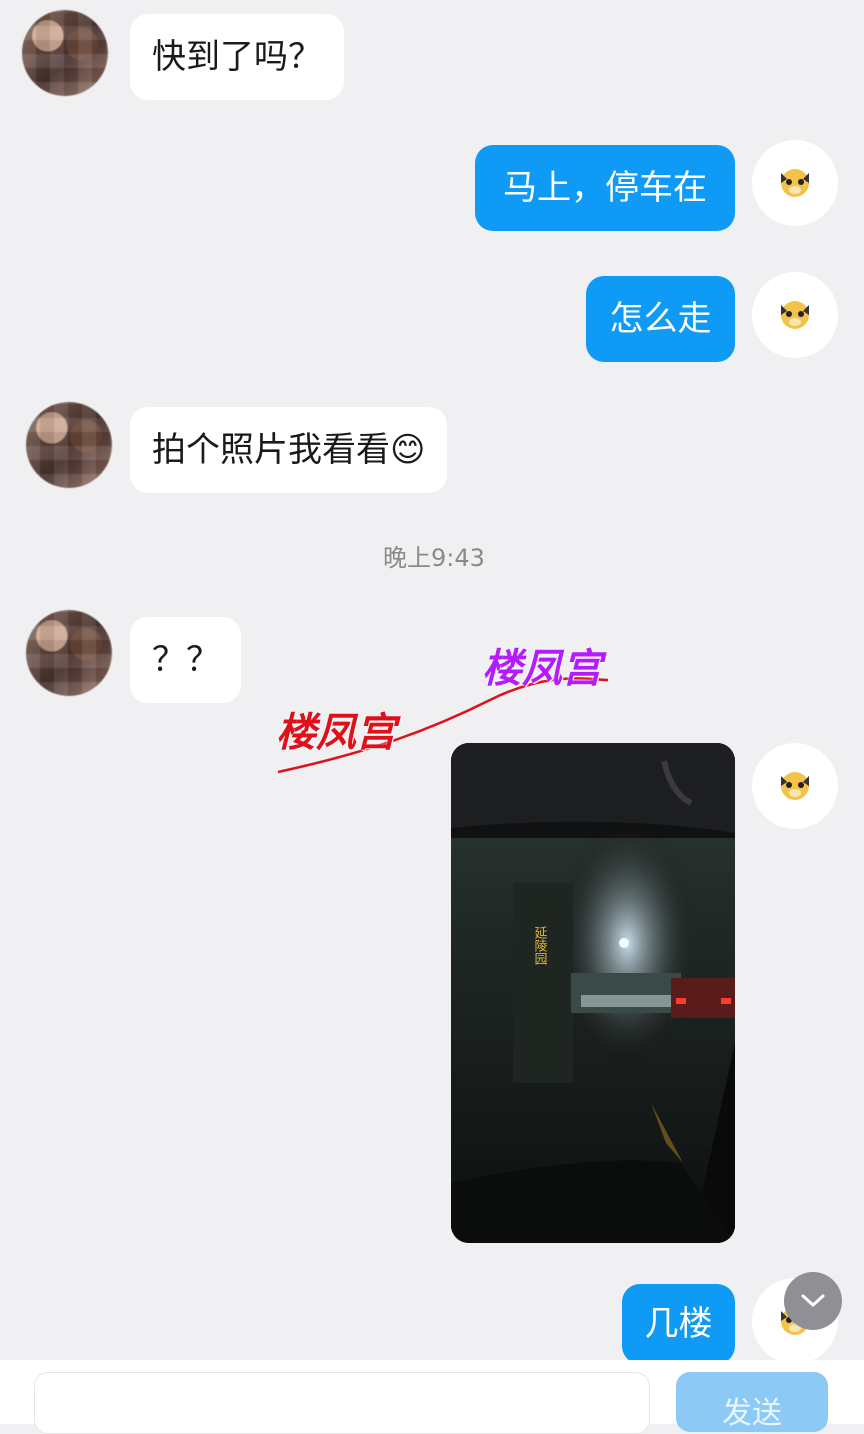 The height and width of the screenshot is (1434, 864). I want to click on message-bubble-incoming: 快到了吗？, so click(237, 57).